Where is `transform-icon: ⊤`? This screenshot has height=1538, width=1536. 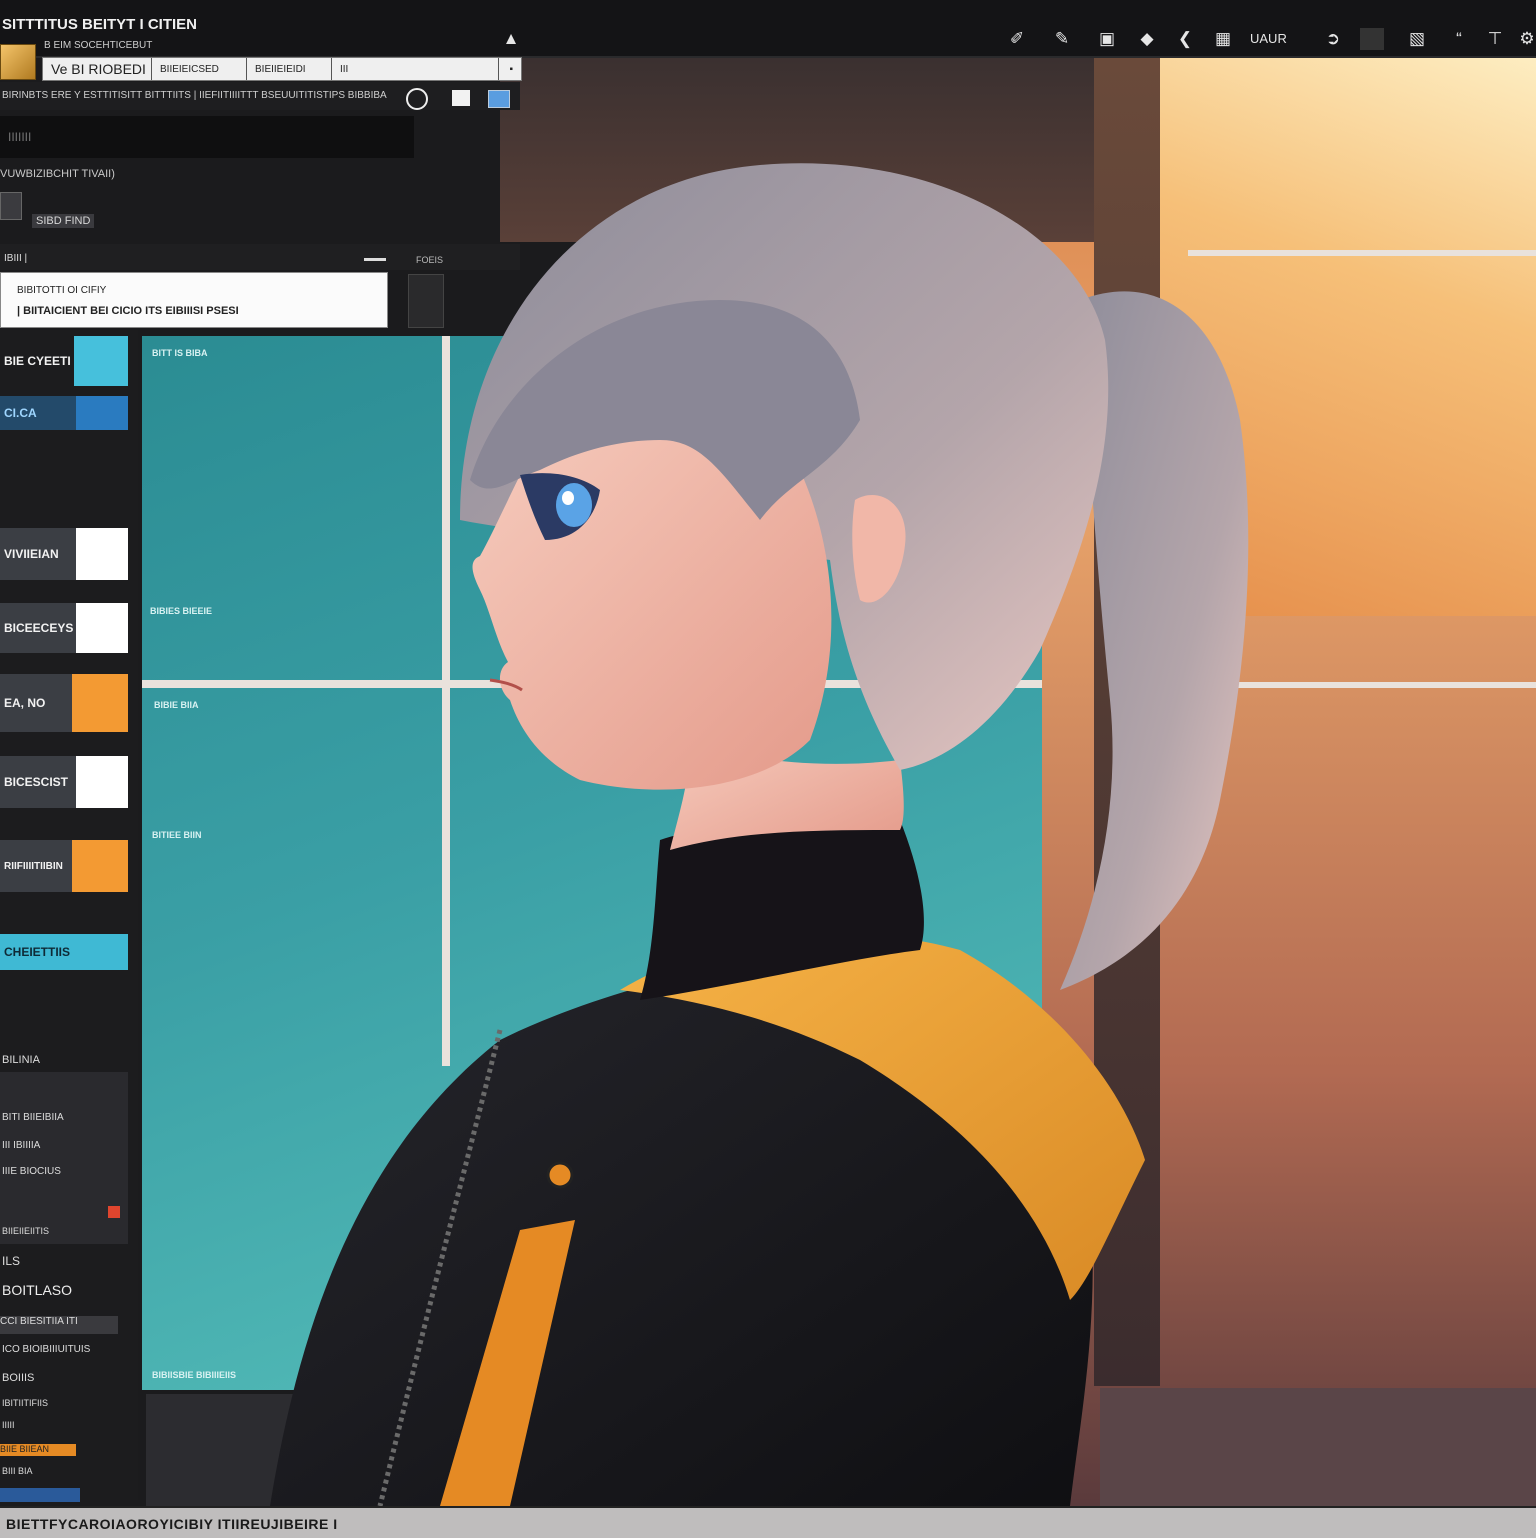 transform-icon: ⊤ is located at coordinates (1495, 39).